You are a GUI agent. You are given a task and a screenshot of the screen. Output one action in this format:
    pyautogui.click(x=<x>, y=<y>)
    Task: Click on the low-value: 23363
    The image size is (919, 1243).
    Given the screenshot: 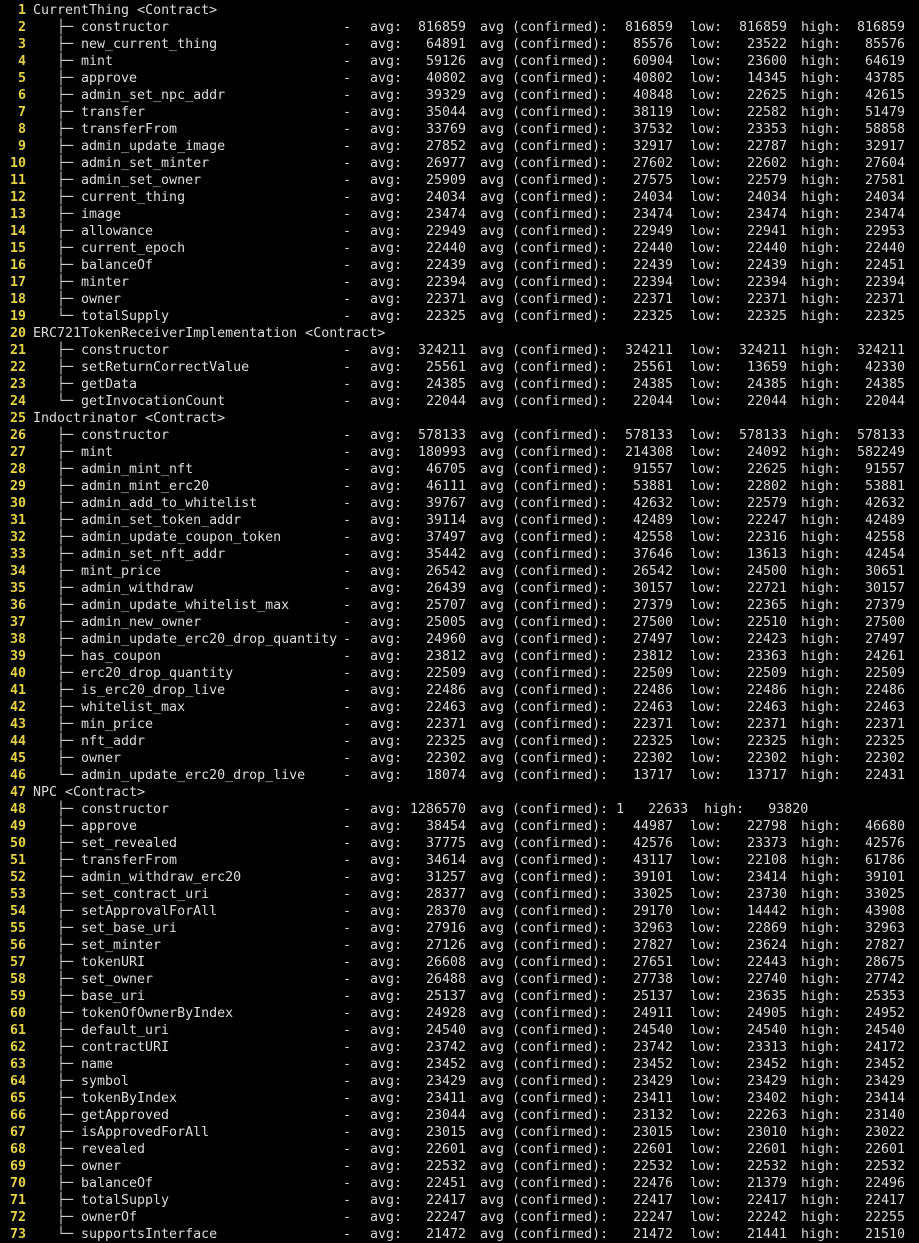 What is the action you would take?
    pyautogui.click(x=766, y=656)
    